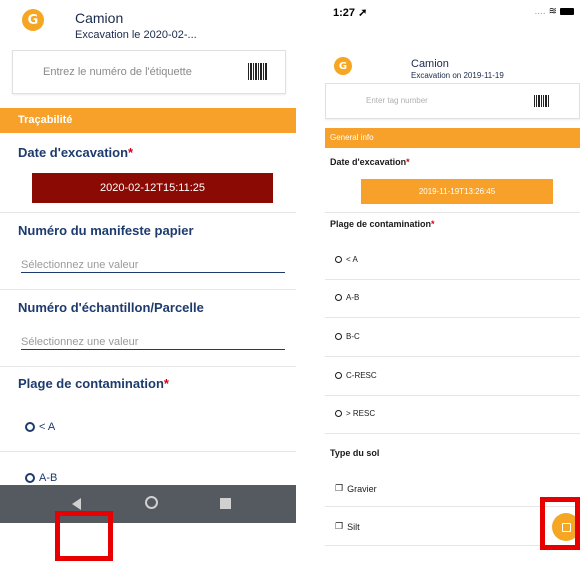  I want to click on tag-input: Enter tag number, so click(452, 101).